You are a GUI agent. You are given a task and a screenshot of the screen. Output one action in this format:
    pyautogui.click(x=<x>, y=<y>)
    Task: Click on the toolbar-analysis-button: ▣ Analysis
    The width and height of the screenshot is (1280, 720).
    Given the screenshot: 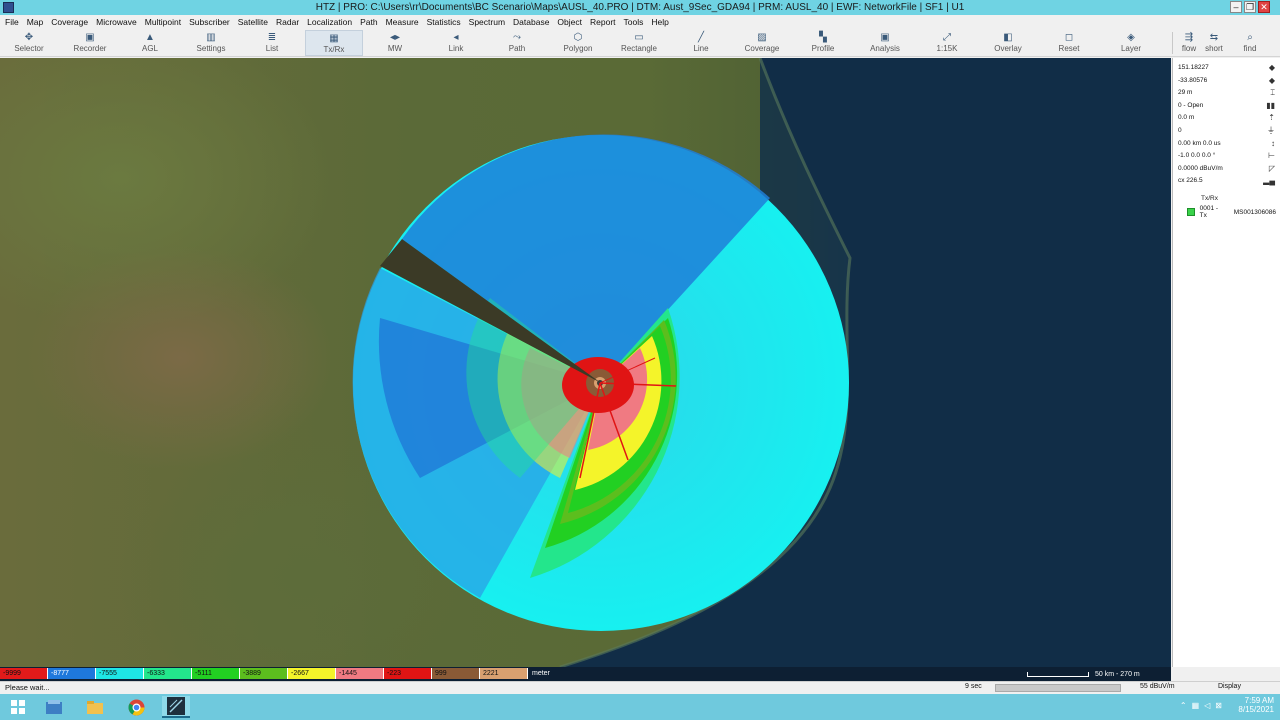 What is the action you would take?
    pyautogui.click(x=885, y=43)
    